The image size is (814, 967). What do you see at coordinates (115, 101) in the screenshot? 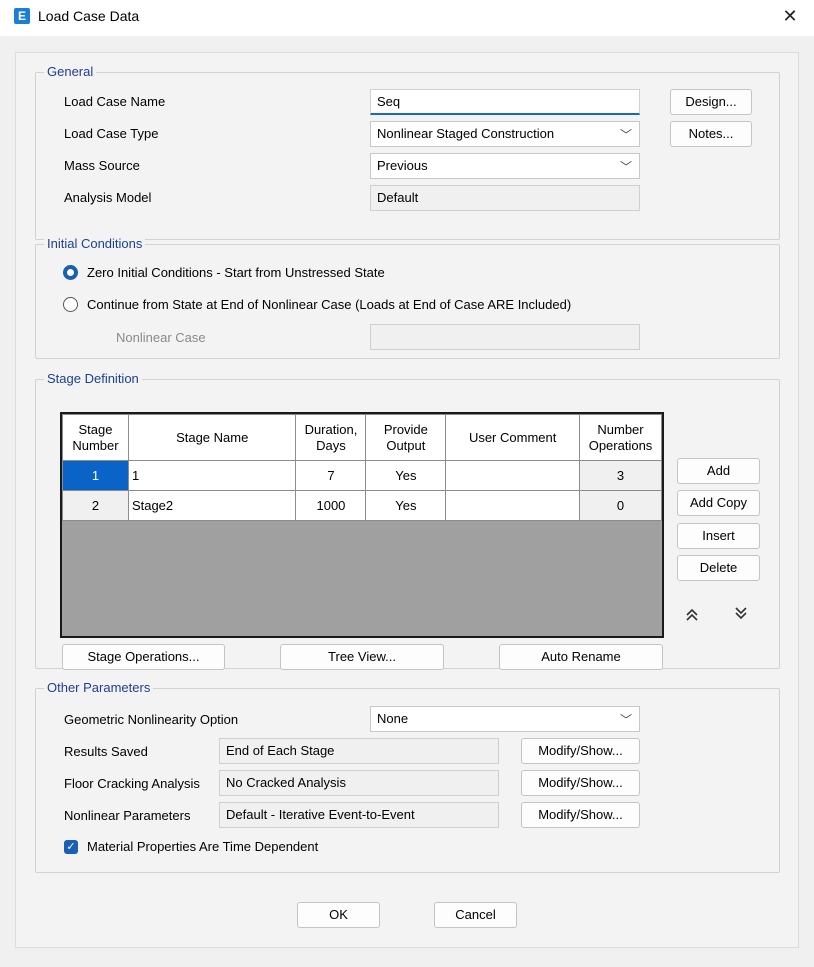
I see `load-case-name-label: Load Case Name` at bounding box center [115, 101].